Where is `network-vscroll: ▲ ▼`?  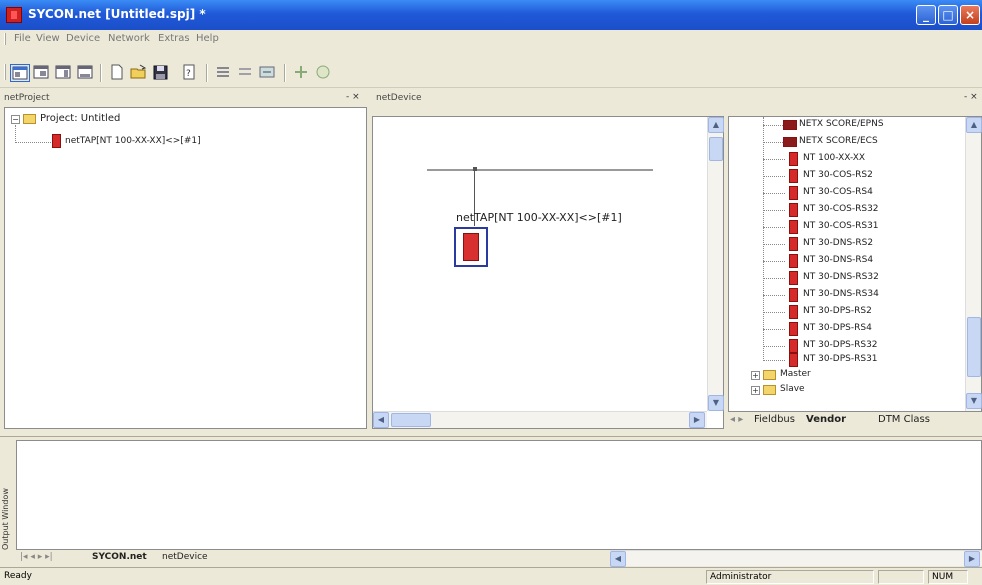 network-vscroll: ▲ ▼ is located at coordinates (715, 264).